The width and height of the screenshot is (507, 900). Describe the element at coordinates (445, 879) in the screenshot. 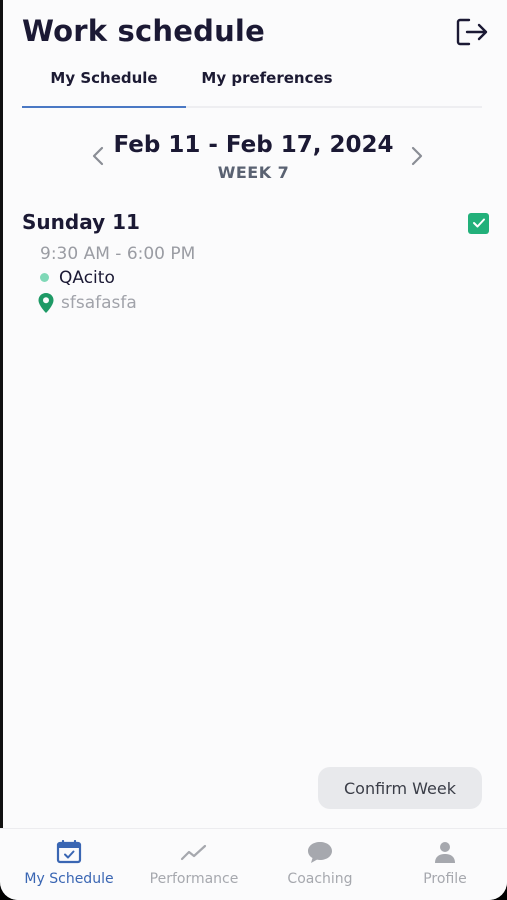

I see `nav-label: Profile` at that location.